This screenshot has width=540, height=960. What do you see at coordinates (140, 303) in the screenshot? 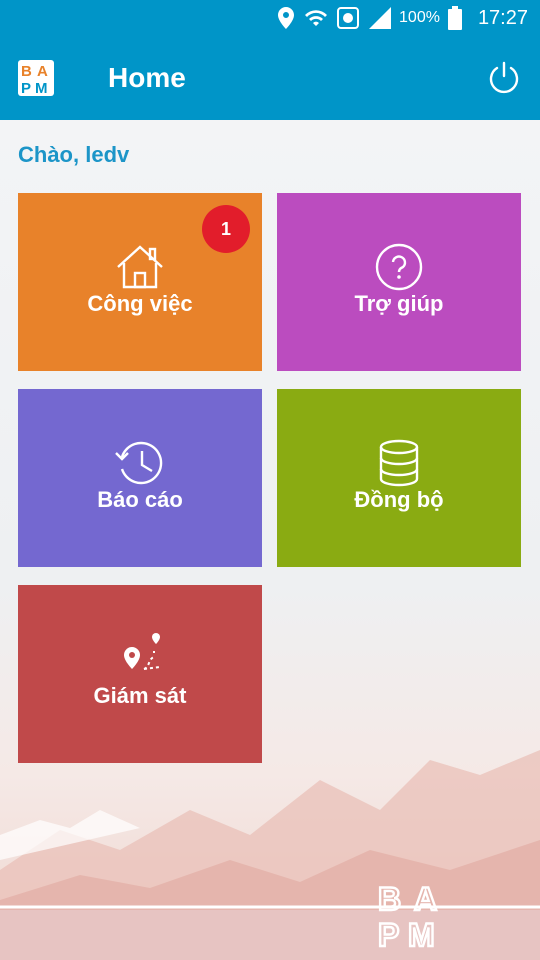
I see `tile-work-label: Công việc` at bounding box center [140, 303].